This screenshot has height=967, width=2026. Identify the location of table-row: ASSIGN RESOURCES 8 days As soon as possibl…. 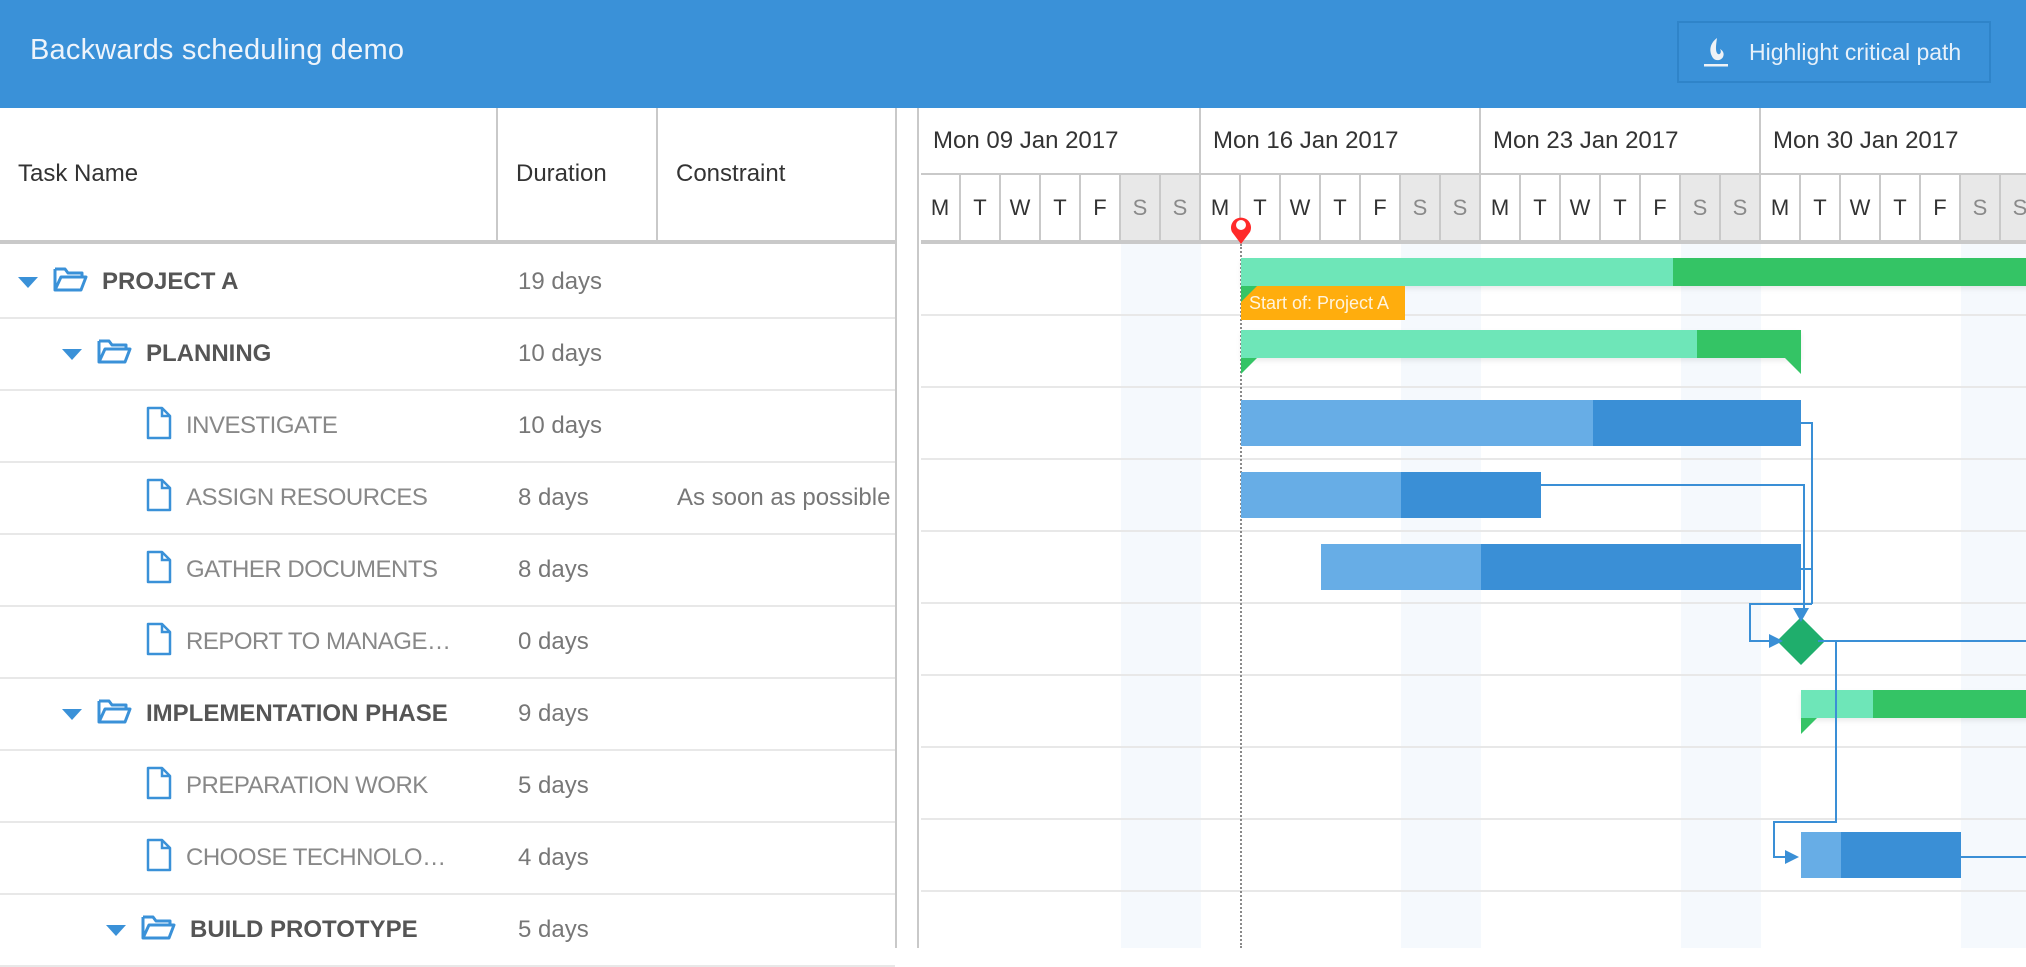
(447, 499).